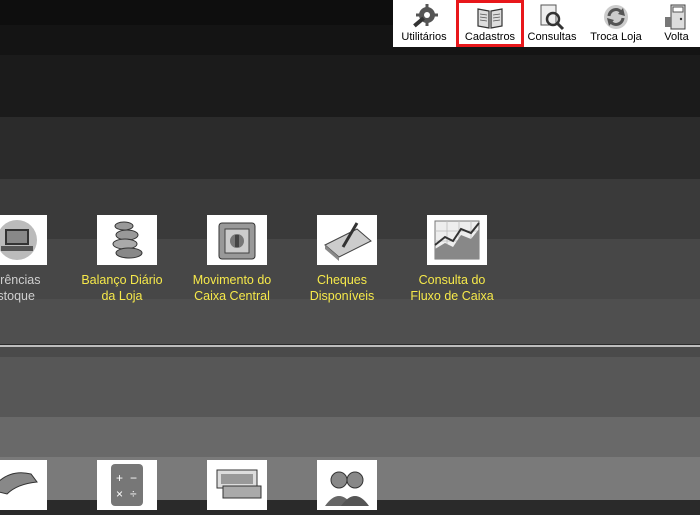  Describe the element at coordinates (490, 37) in the screenshot. I see `toolbar-label: Cadastros` at that location.